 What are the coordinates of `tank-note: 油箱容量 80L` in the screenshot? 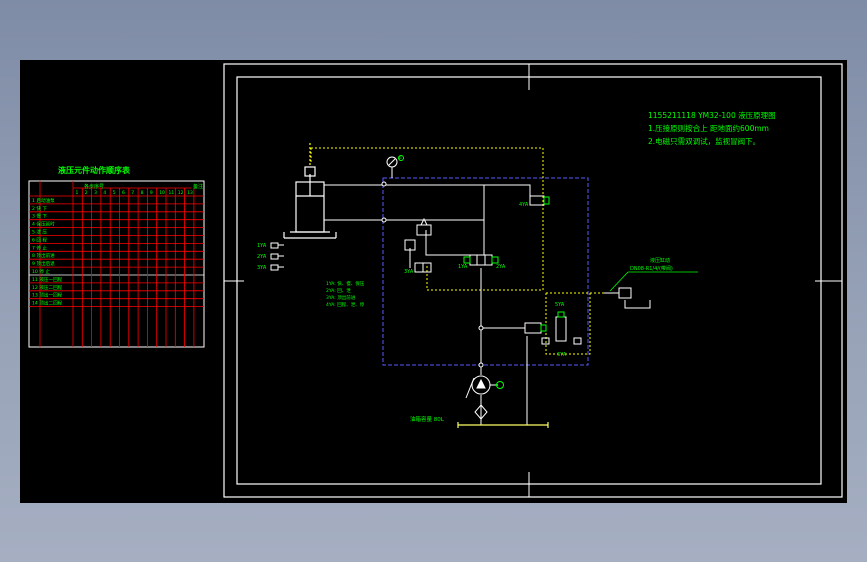 It's located at (427, 419).